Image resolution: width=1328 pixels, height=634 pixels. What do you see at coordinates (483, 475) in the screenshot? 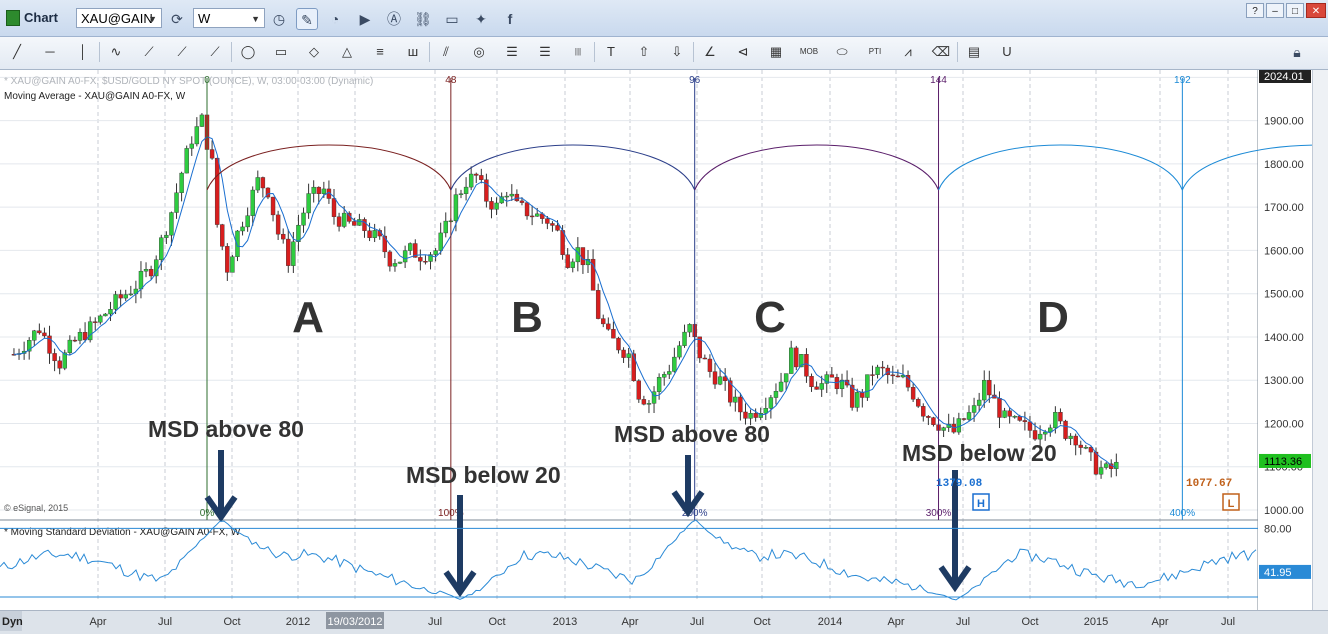
I see `annotation-text: MSD below 20` at bounding box center [483, 475].